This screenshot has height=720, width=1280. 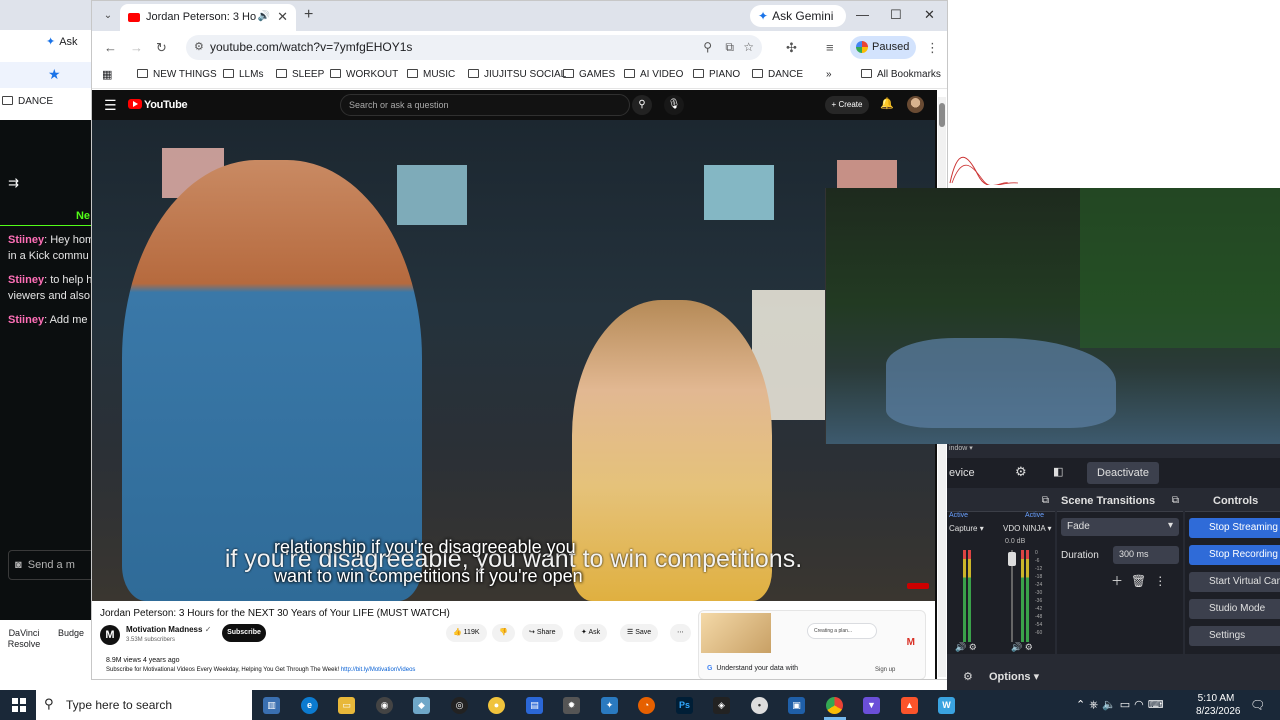 What do you see at coordinates (1234, 609) in the screenshot?
I see `studio-mode-button: Studio Mode` at bounding box center [1234, 609].